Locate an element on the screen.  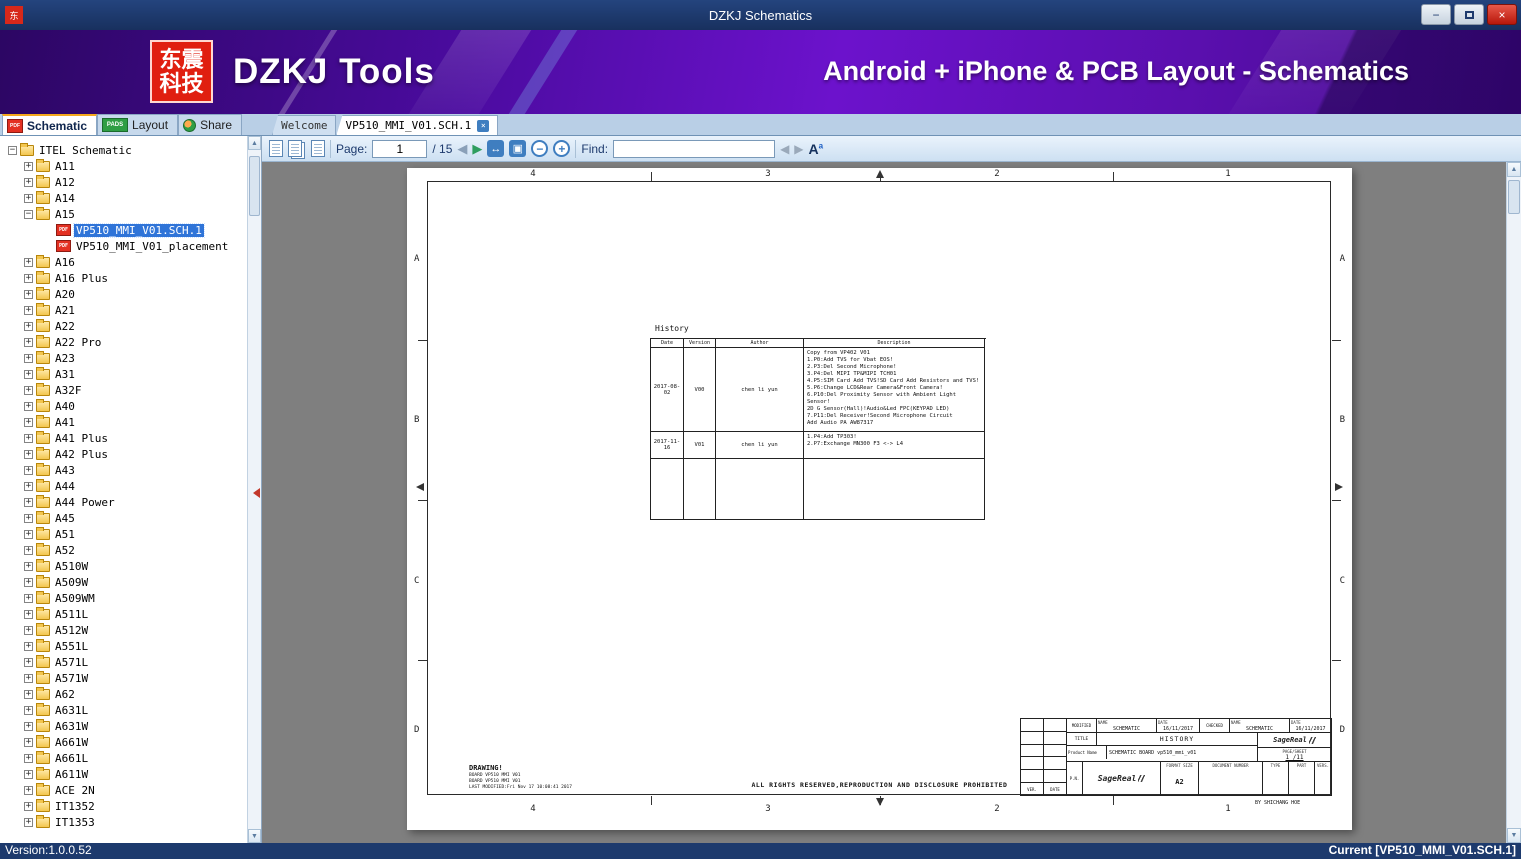
page-number-input is located at coordinates (400, 148).